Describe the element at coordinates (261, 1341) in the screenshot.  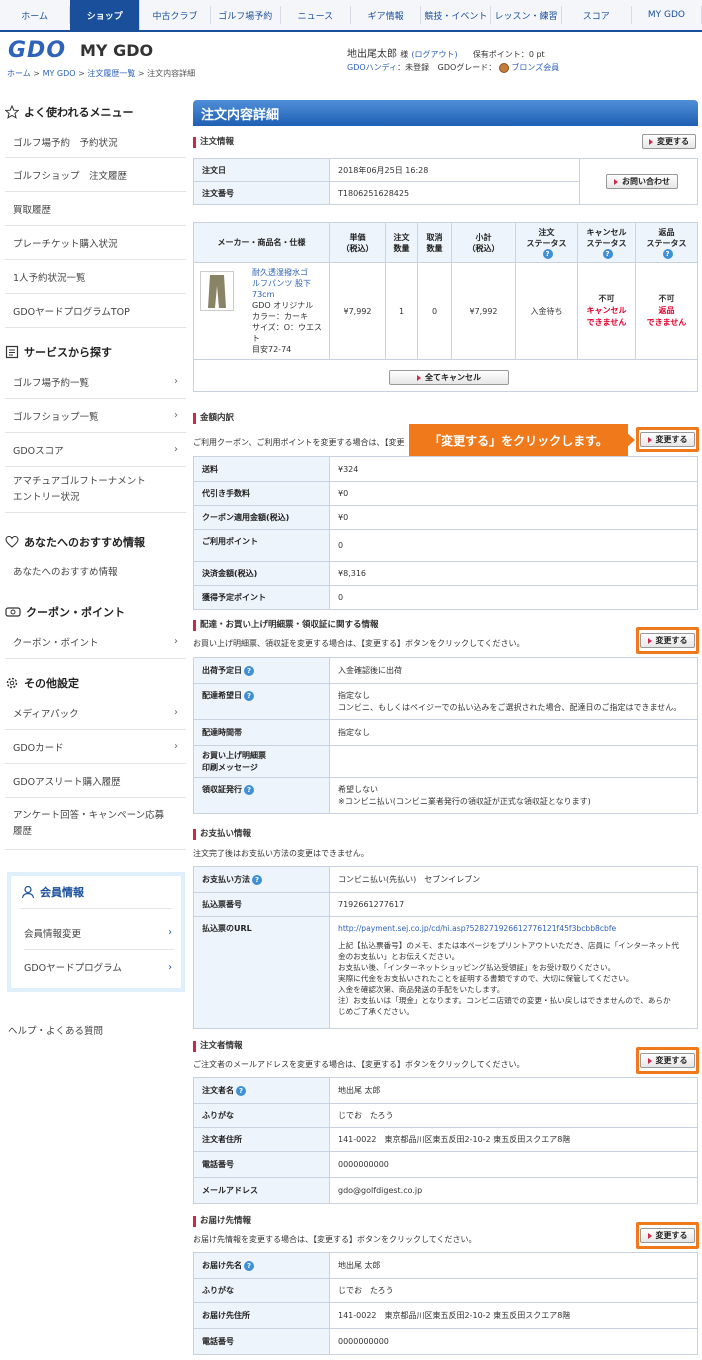
I see `shipto-phone-label: 電話番号` at that location.